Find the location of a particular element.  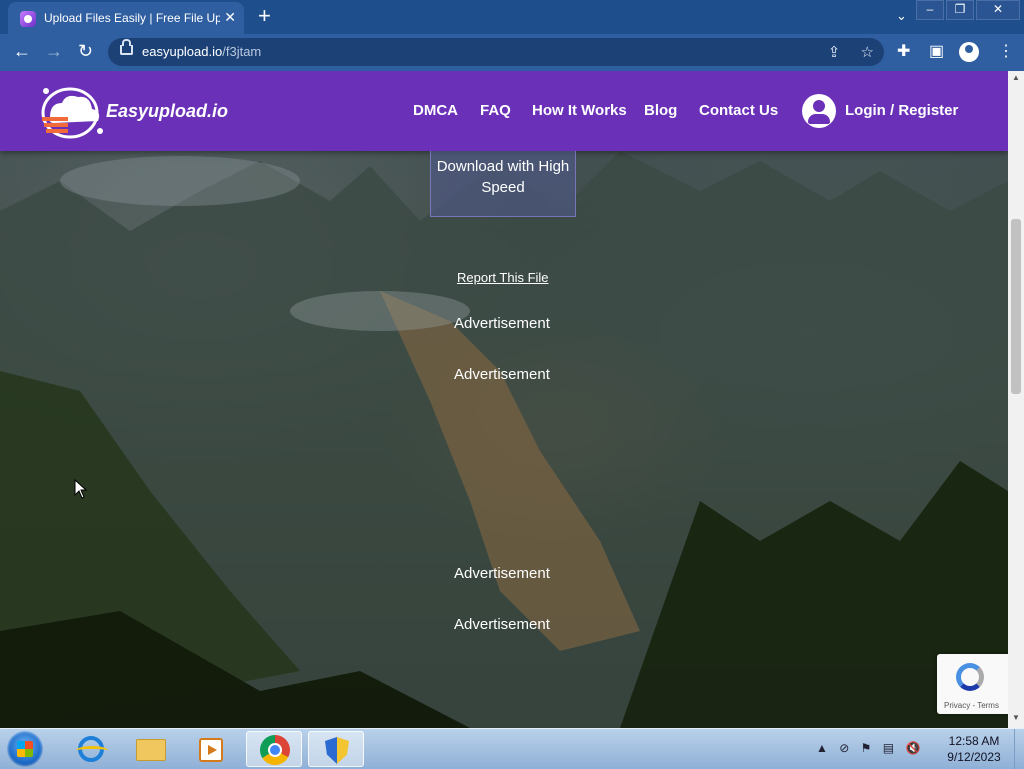

tab-search-chevron-icon: ⌄ is located at coordinates (901, 16).